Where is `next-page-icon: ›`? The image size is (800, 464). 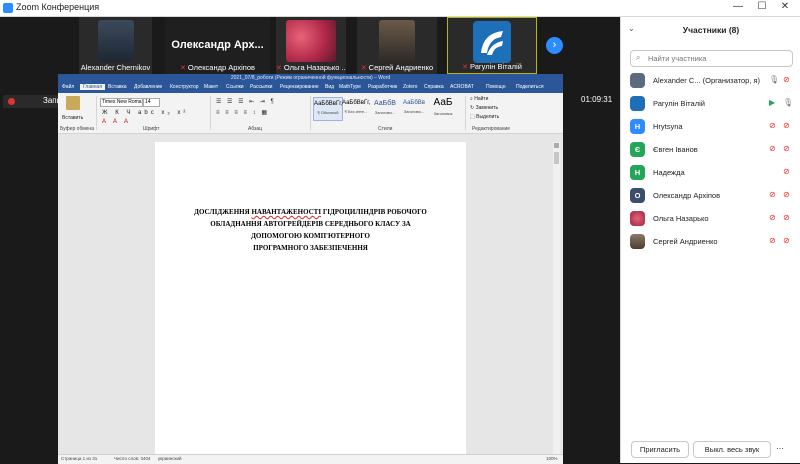 next-page-icon: › is located at coordinates (554, 45).